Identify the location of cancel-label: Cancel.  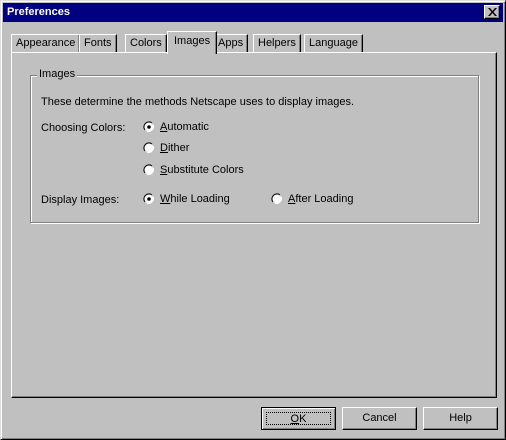
(379, 418).